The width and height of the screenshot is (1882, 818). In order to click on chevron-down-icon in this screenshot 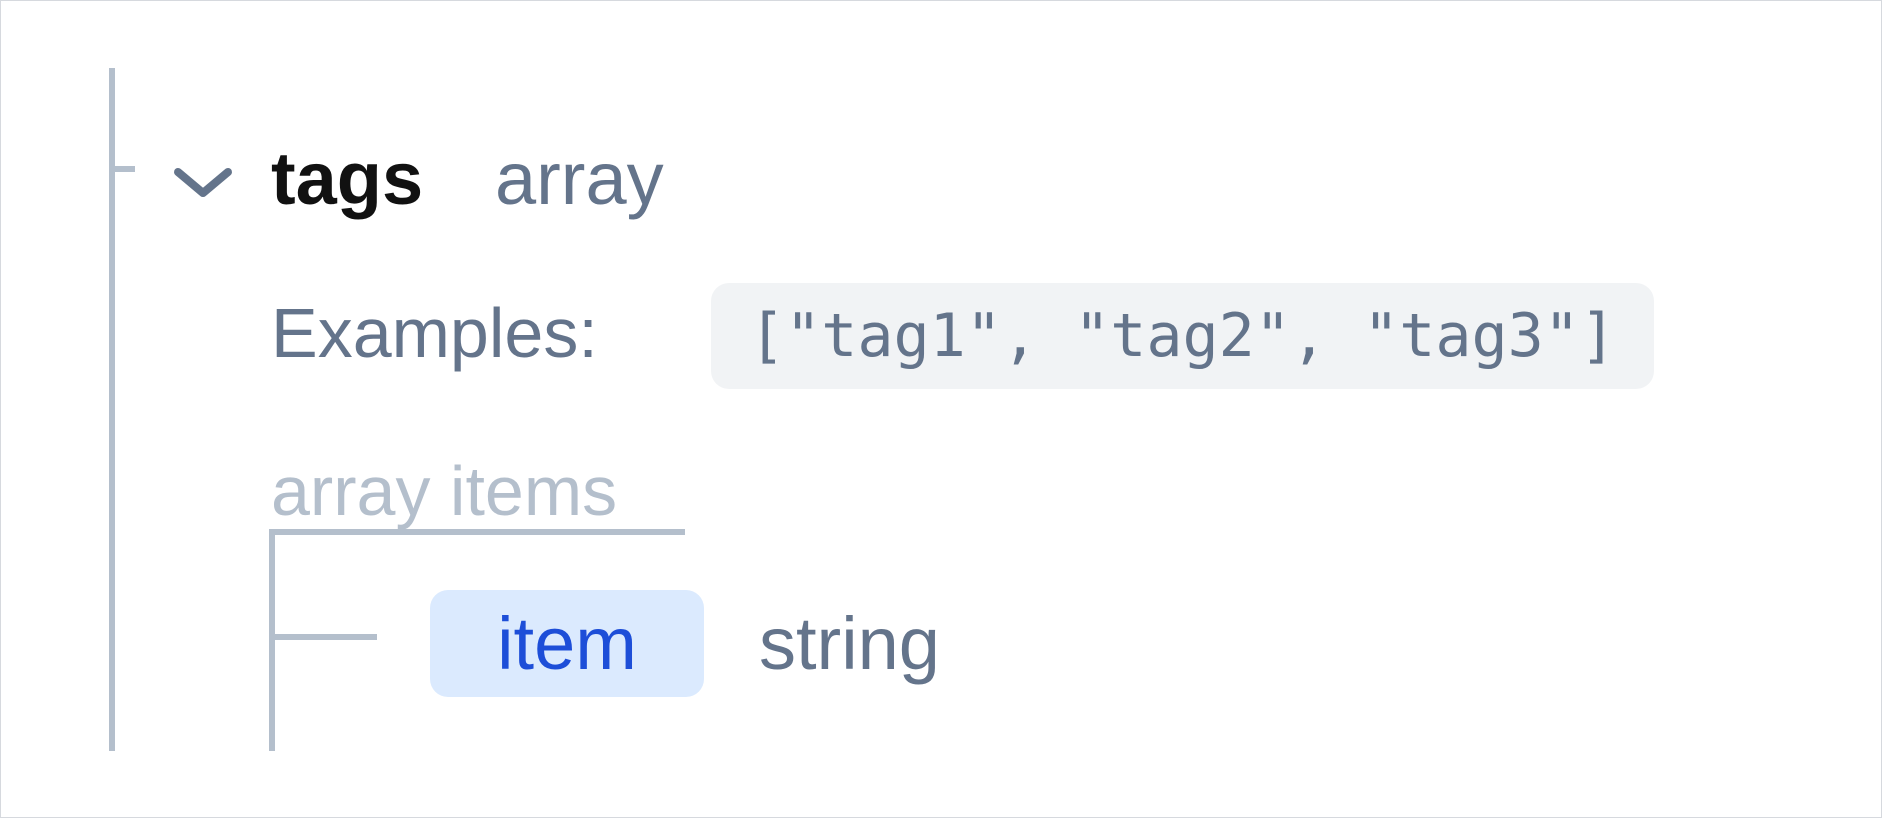, I will do `click(203, 183)`.